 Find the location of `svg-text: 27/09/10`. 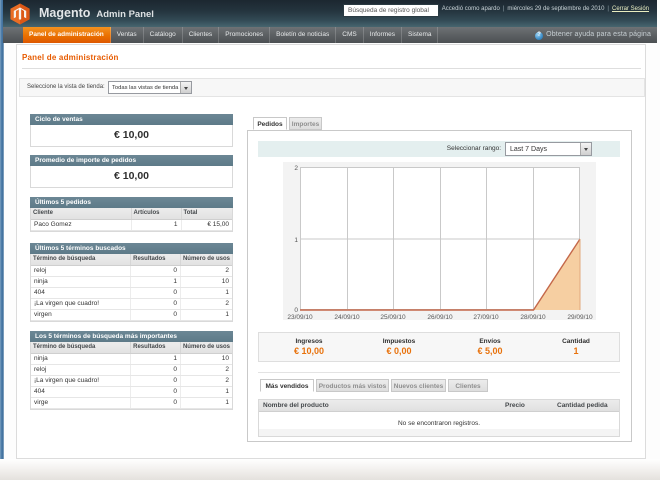

svg-text: 27/09/10 is located at coordinates (486, 317).